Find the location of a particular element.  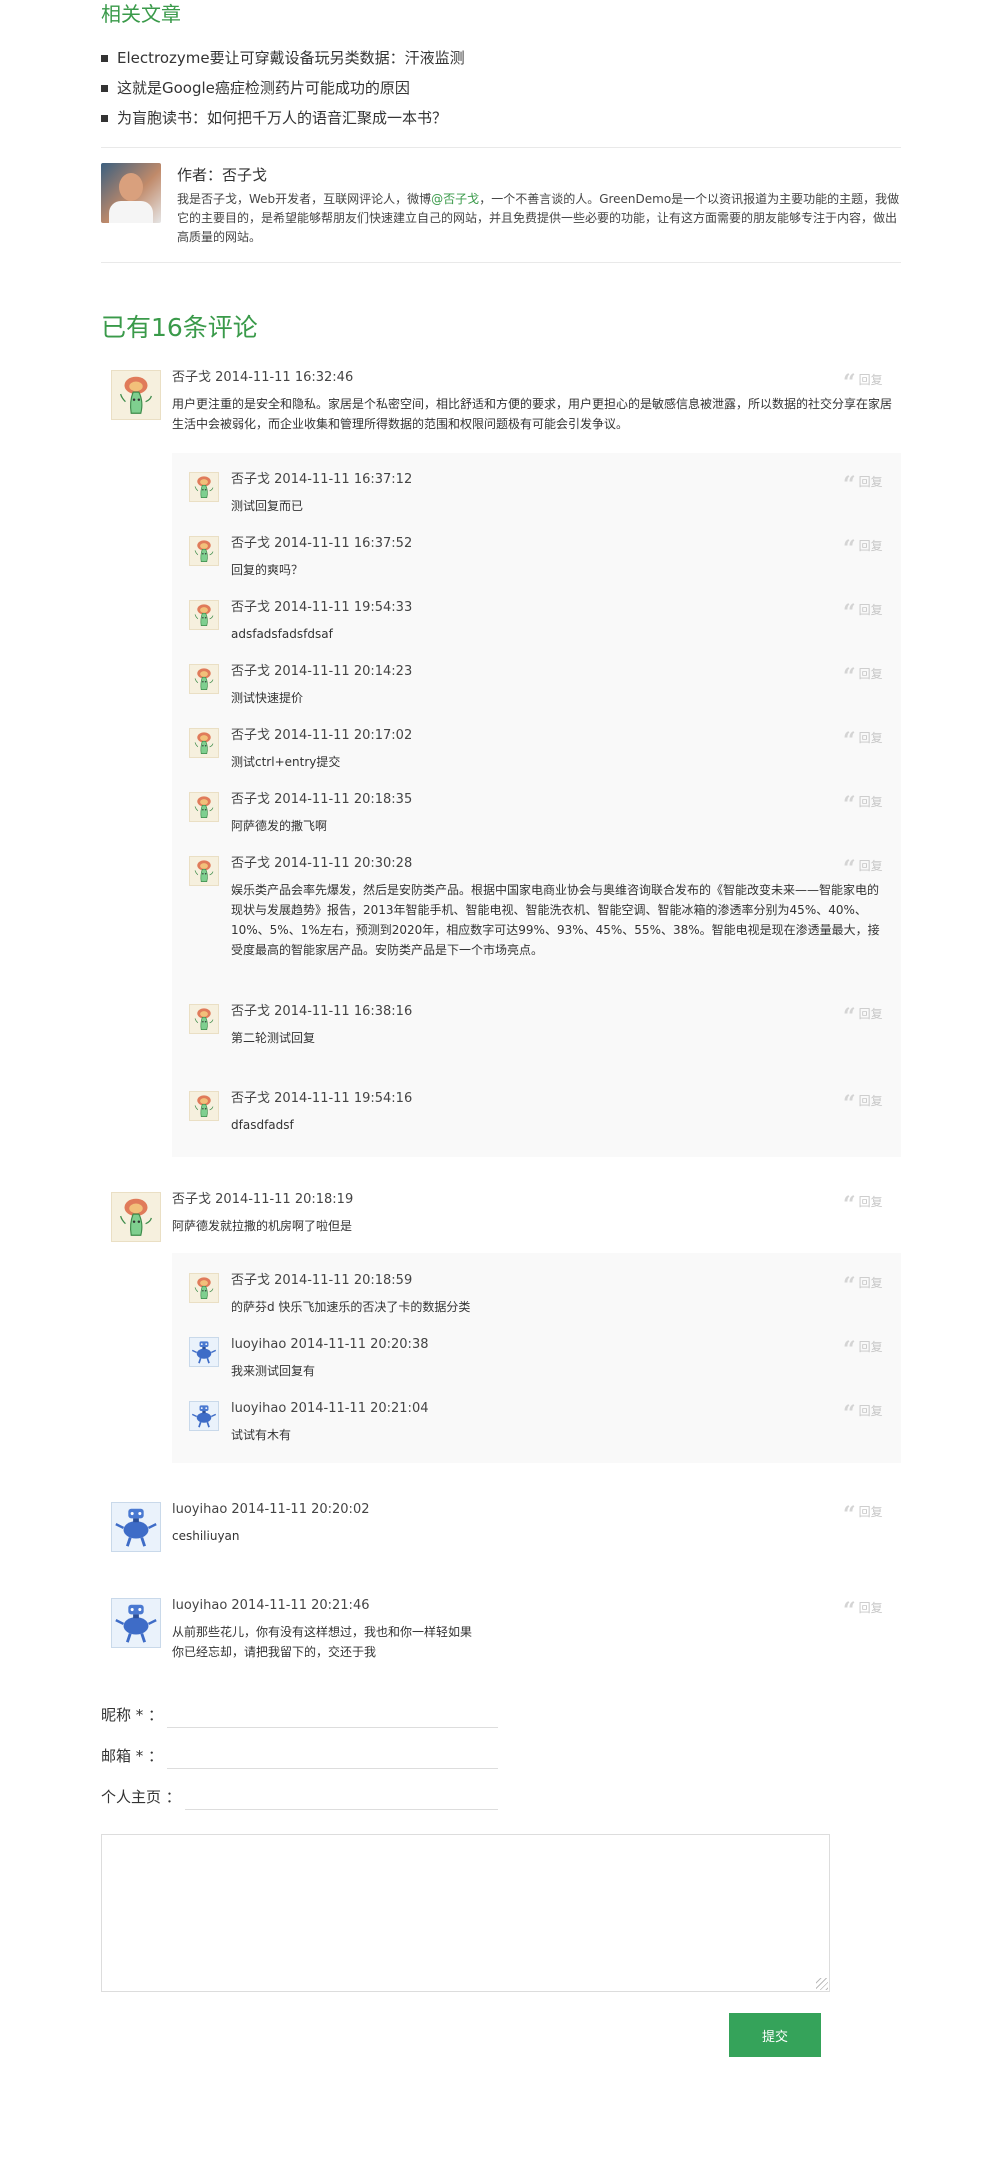

related-article-link: 为盲胞读书：如何把千万人的语音汇聚成一本书？ is located at coordinates (282, 118).